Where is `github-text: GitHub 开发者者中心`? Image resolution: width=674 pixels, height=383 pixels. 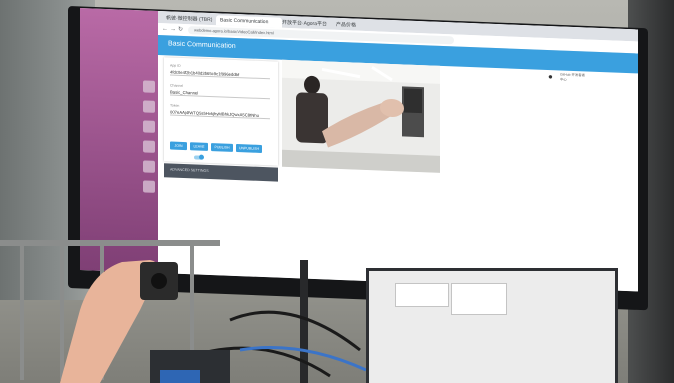 github-text: GitHub 开发者者中心 is located at coordinates (573, 77).